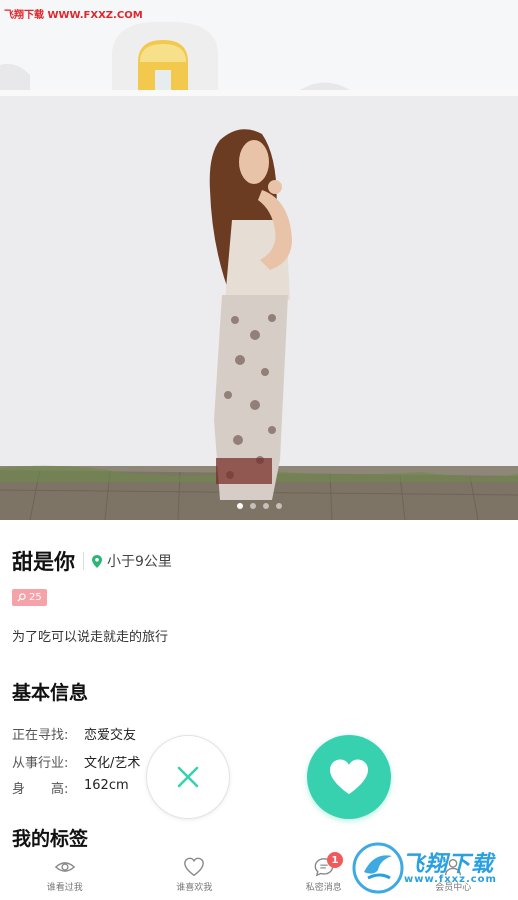  I want to click on tab-label: 谁看过我, so click(64, 888).